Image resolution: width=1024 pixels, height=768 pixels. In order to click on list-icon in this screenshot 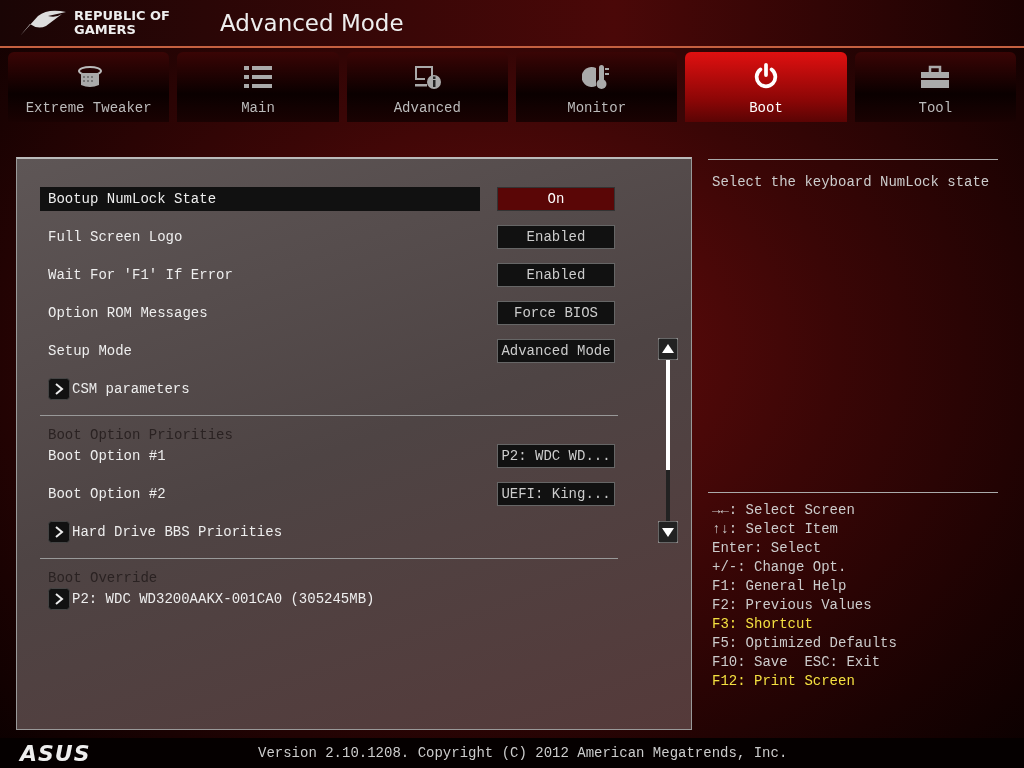, I will do `click(258, 77)`.